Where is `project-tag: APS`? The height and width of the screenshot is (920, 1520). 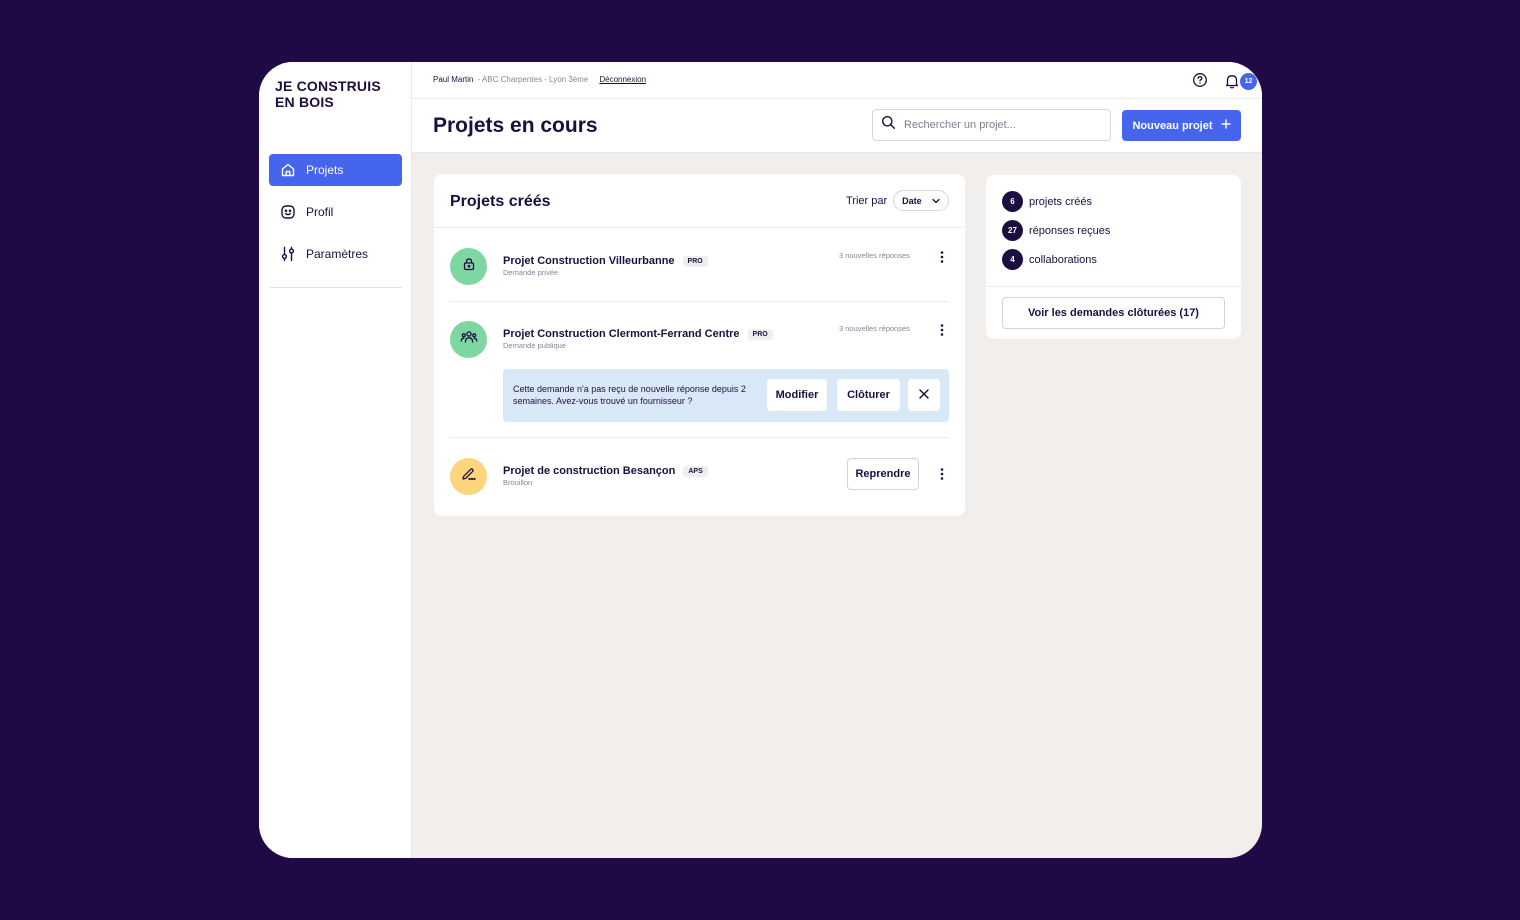
project-tag: APS is located at coordinates (695, 471).